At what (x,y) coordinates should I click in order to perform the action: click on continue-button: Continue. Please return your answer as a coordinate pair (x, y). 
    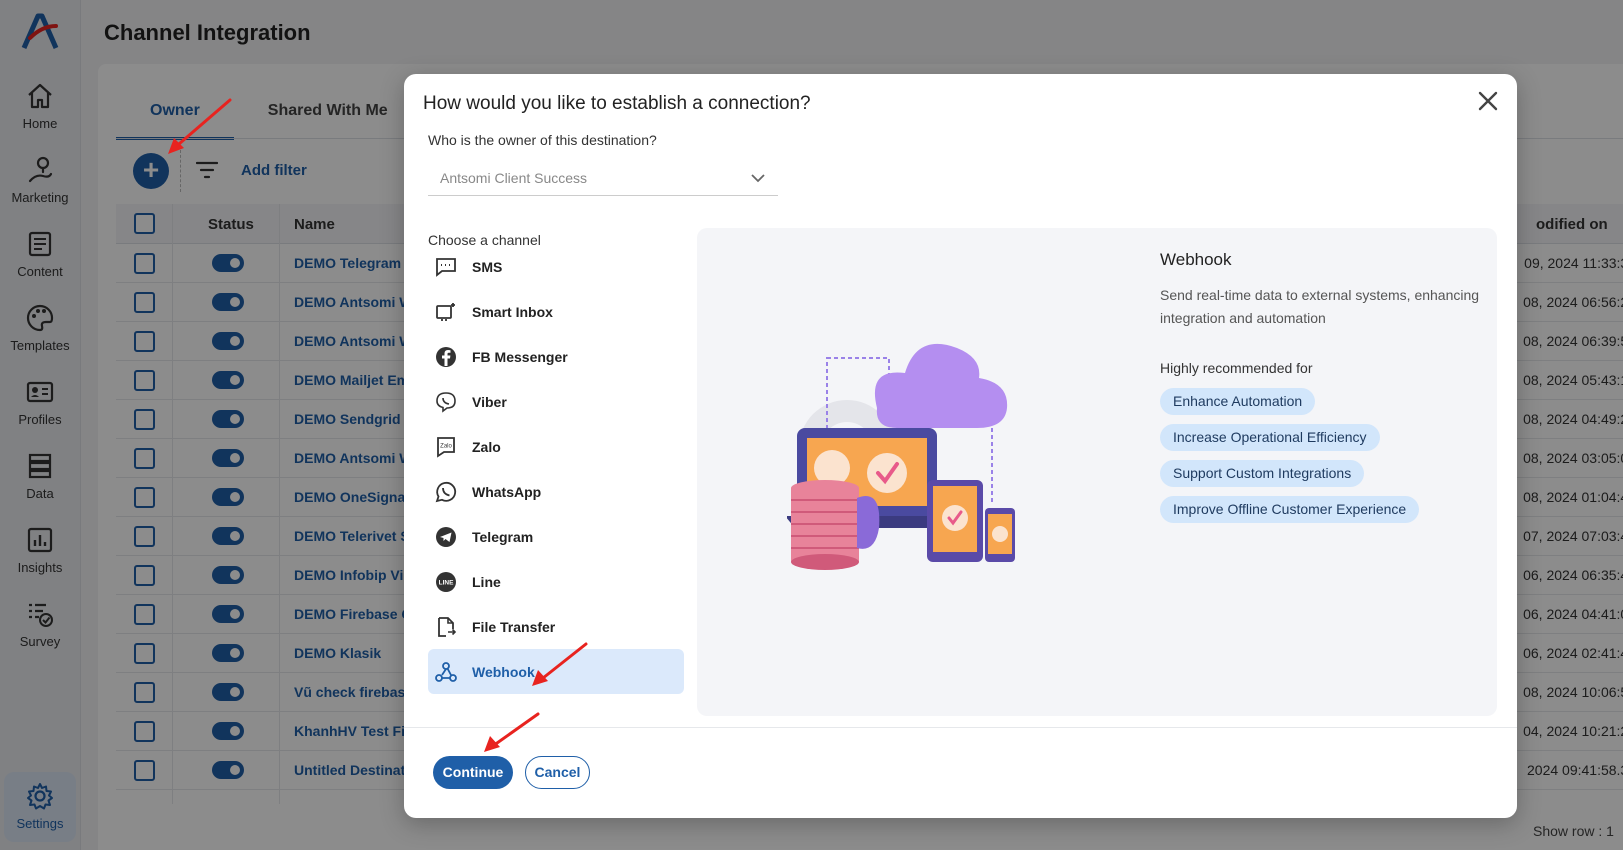
    Looking at the image, I should click on (473, 772).